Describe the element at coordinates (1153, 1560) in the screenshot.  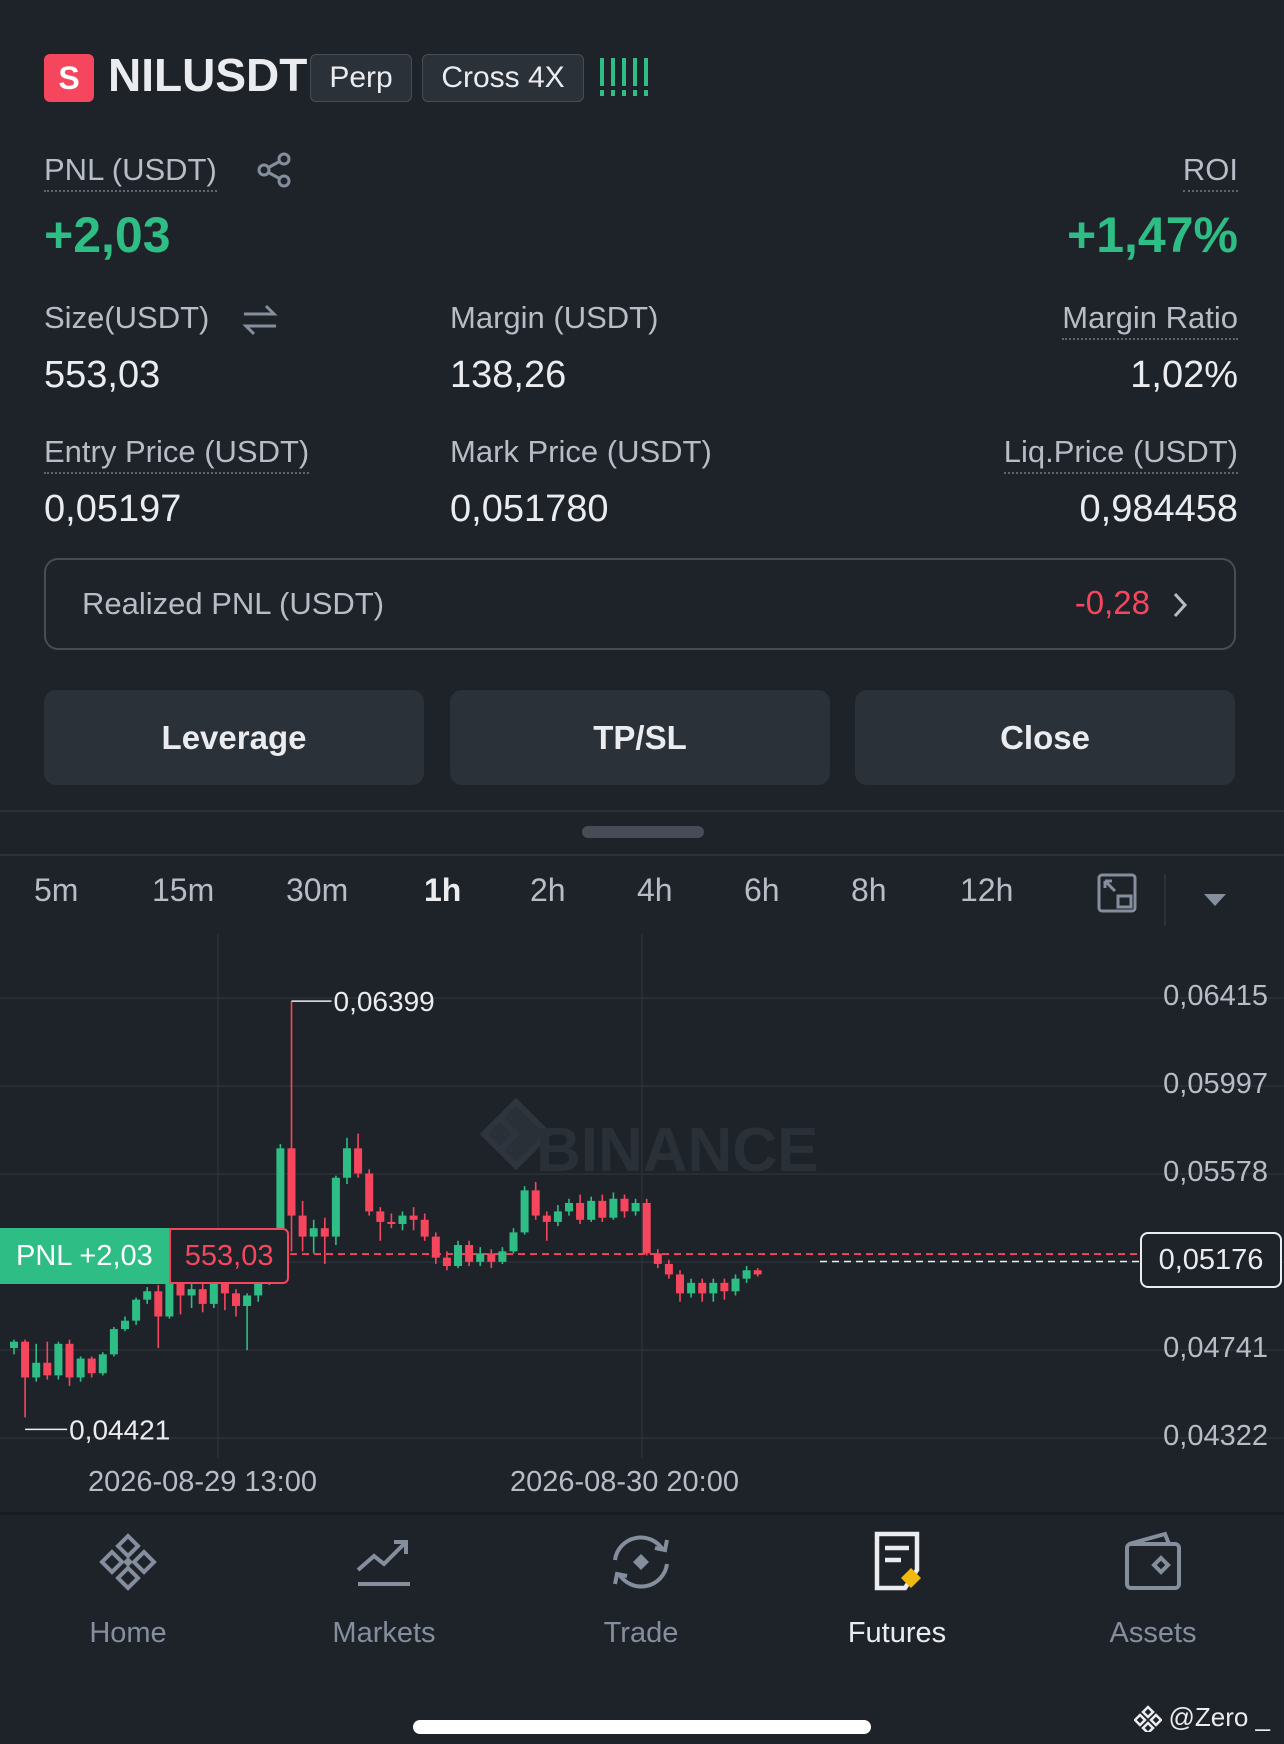
I see `assets-wallet-icon` at that location.